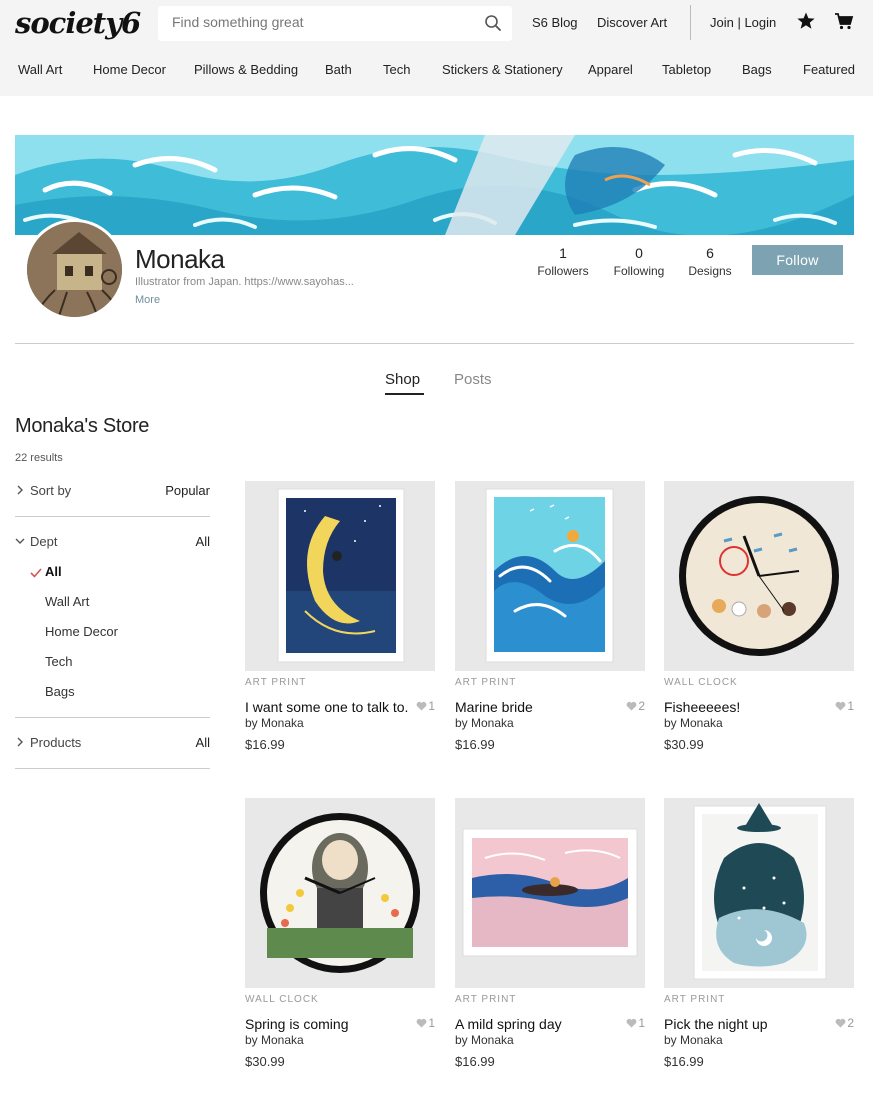 This screenshot has width=873, height=1095. I want to click on product-title: Spring is coming, so click(297, 1024).